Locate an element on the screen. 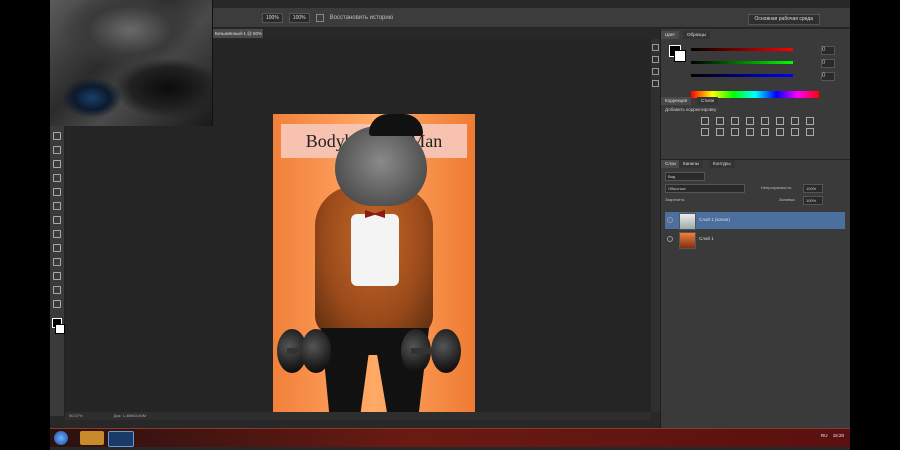 The height and width of the screenshot is (450, 900). shape-tool-icon is located at coordinates (57, 276).